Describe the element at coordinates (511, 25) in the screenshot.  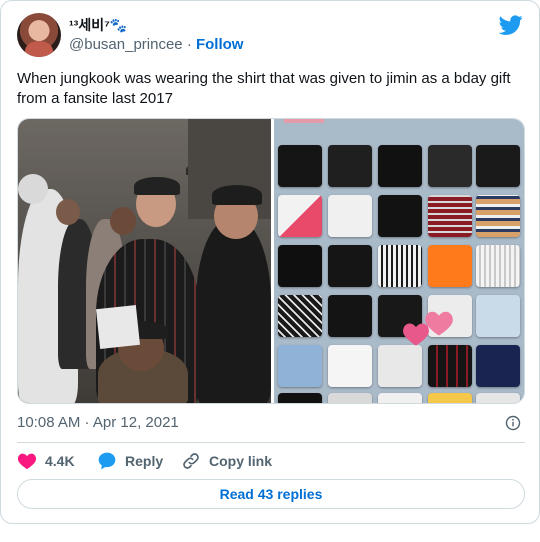
I see `twitter-bird-icon` at that location.